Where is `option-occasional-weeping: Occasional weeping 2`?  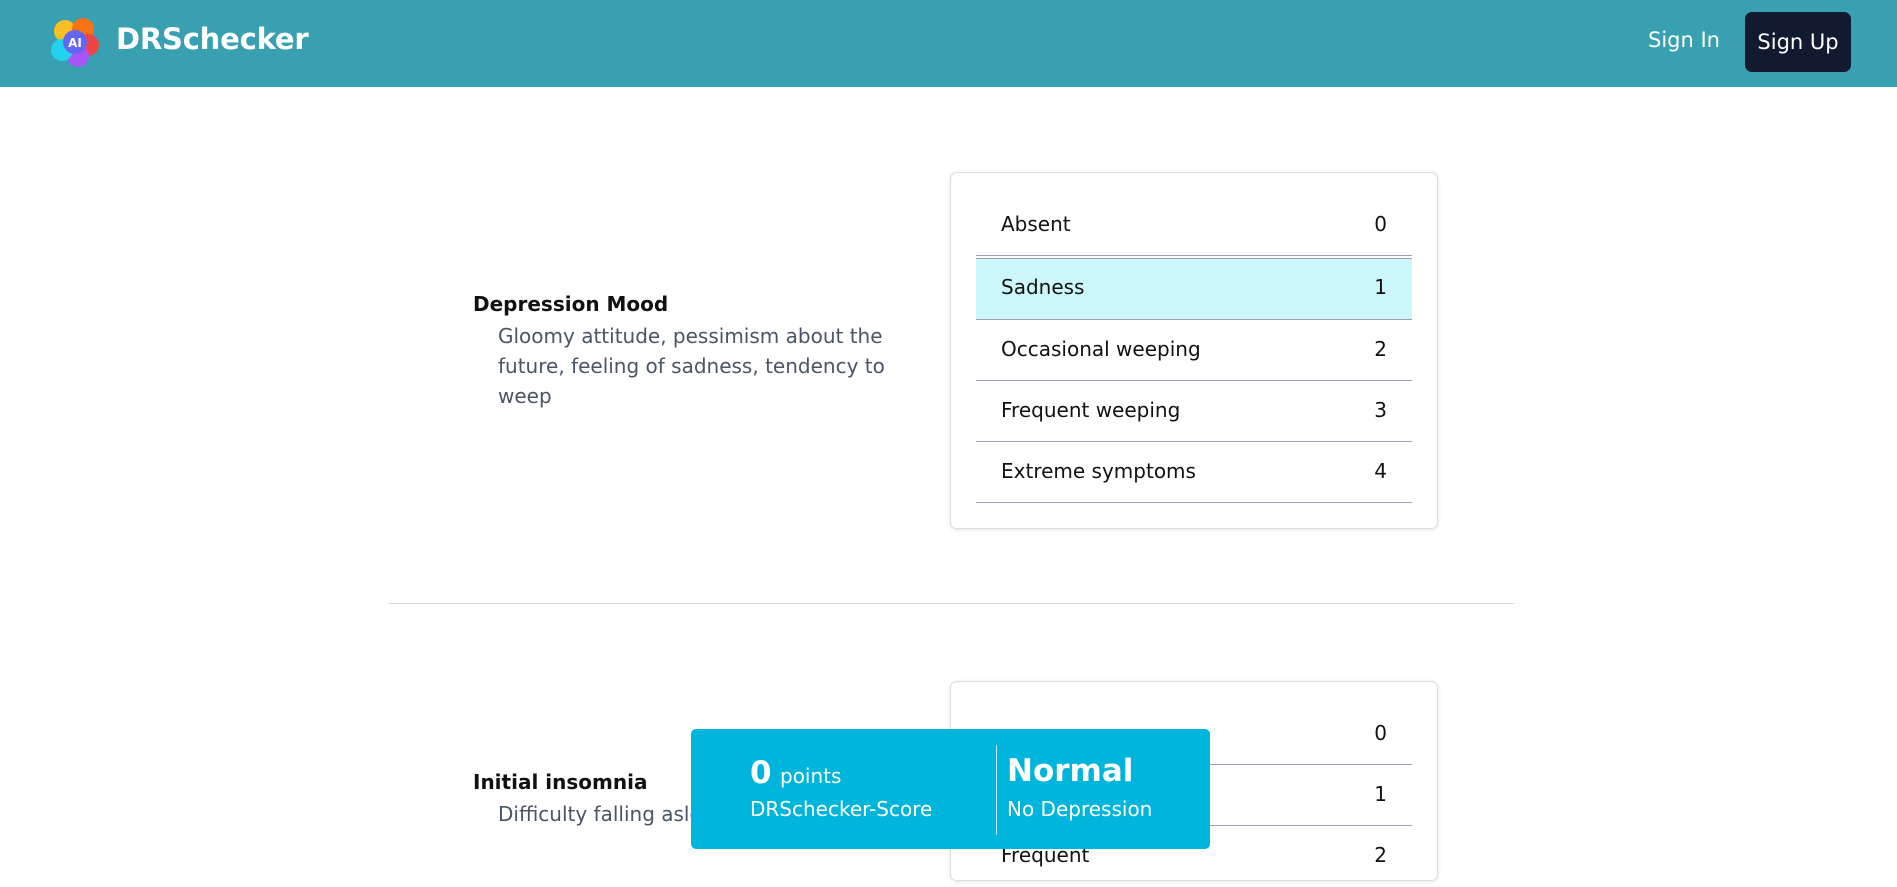
option-occasional-weeping: Occasional weeping 2 is located at coordinates (1194, 350).